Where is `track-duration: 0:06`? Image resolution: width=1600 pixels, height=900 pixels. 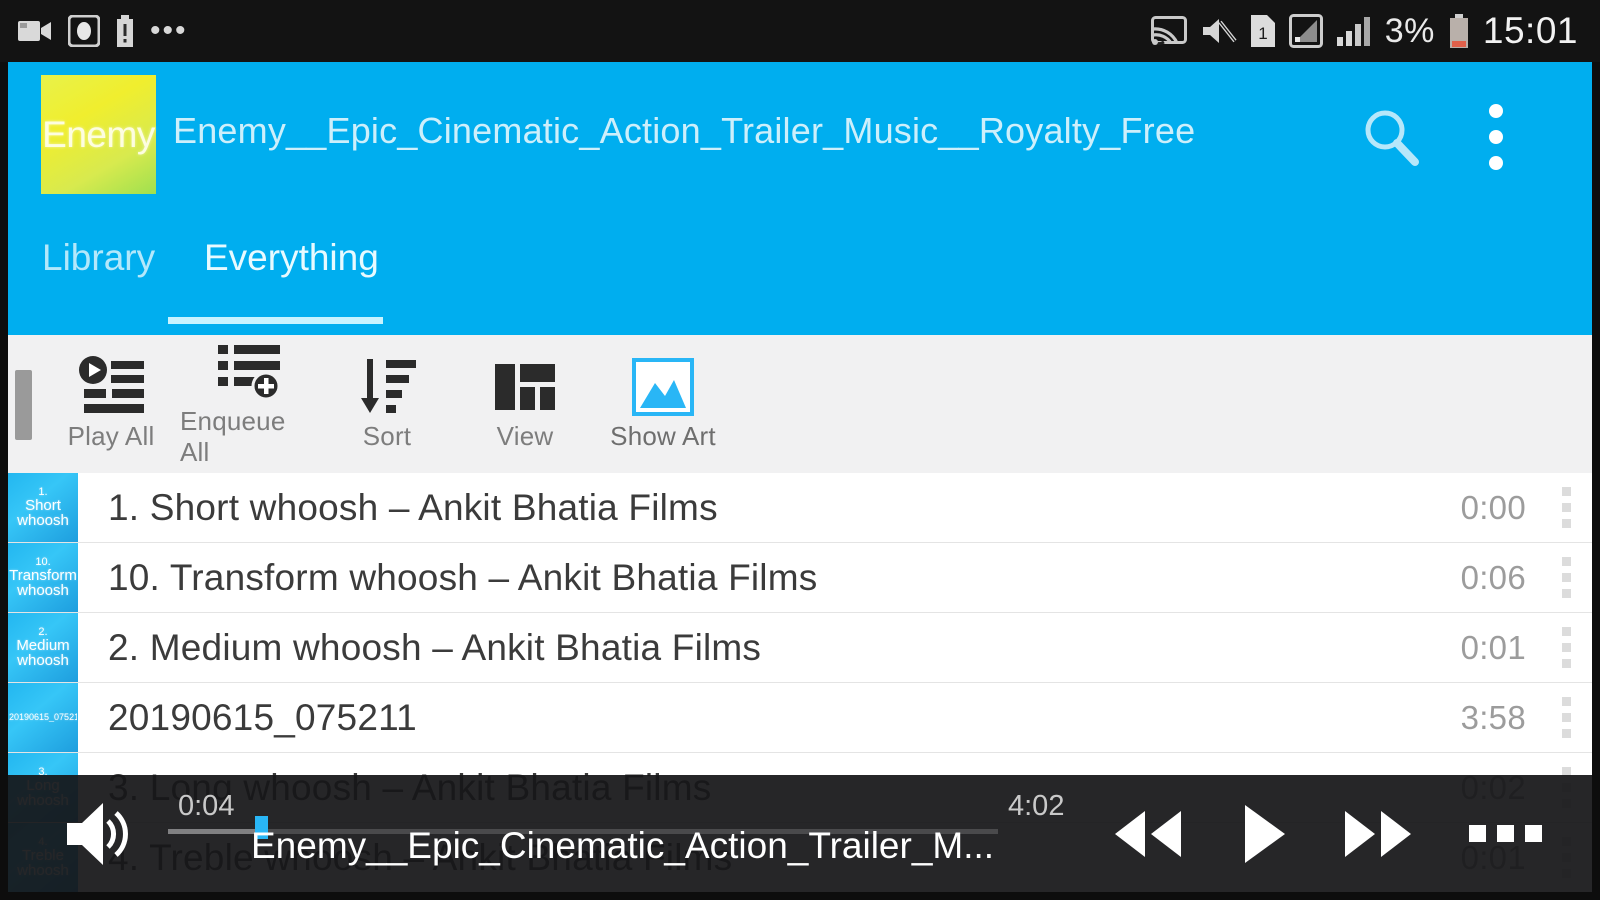
track-duration: 0:06 is located at coordinates (1493, 577).